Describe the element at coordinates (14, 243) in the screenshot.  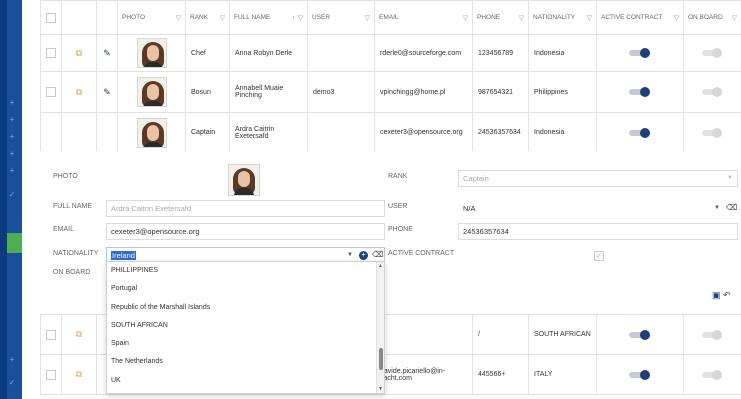
I see `sidebar-active-item` at that location.